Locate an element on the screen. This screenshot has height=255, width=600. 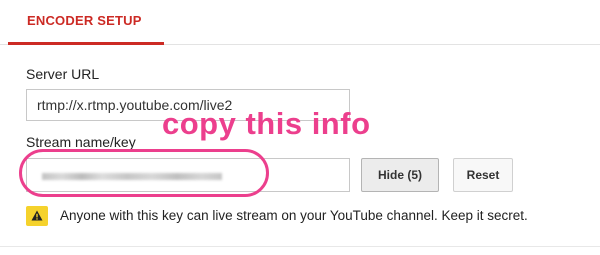
warning-icon is located at coordinates (37, 216).